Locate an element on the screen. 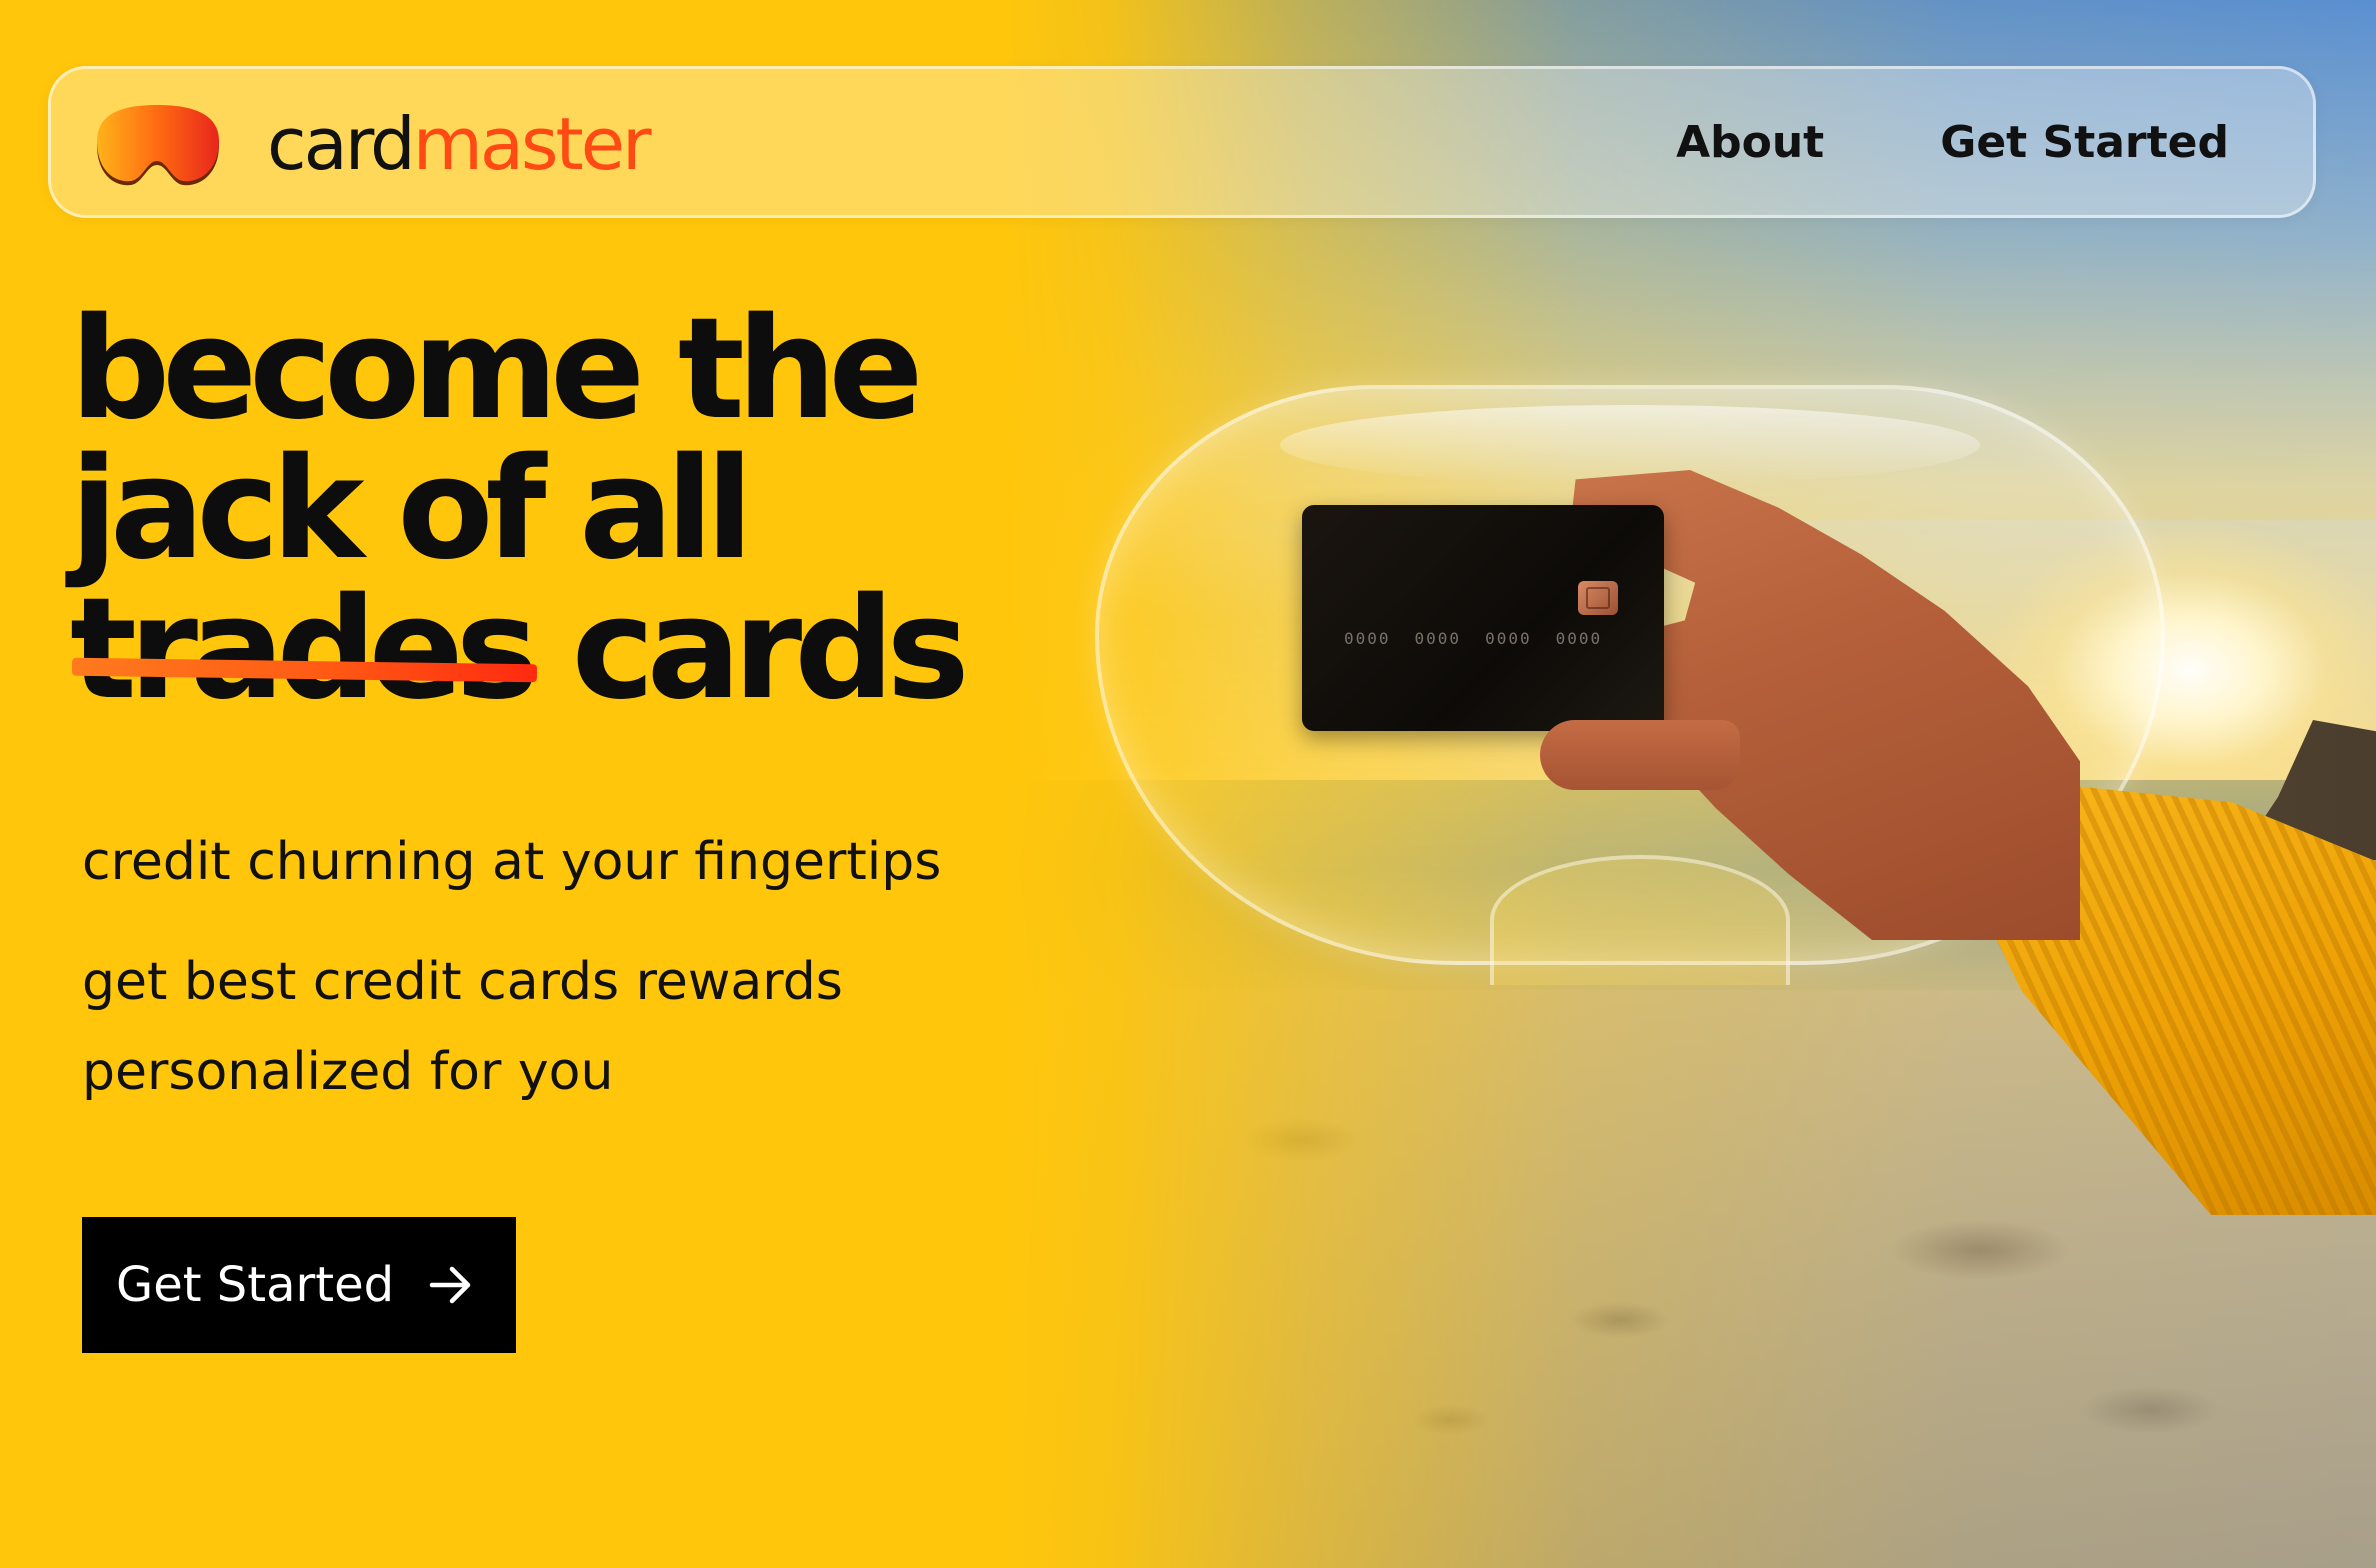  headset-logo-icon is located at coordinates (157, 144).